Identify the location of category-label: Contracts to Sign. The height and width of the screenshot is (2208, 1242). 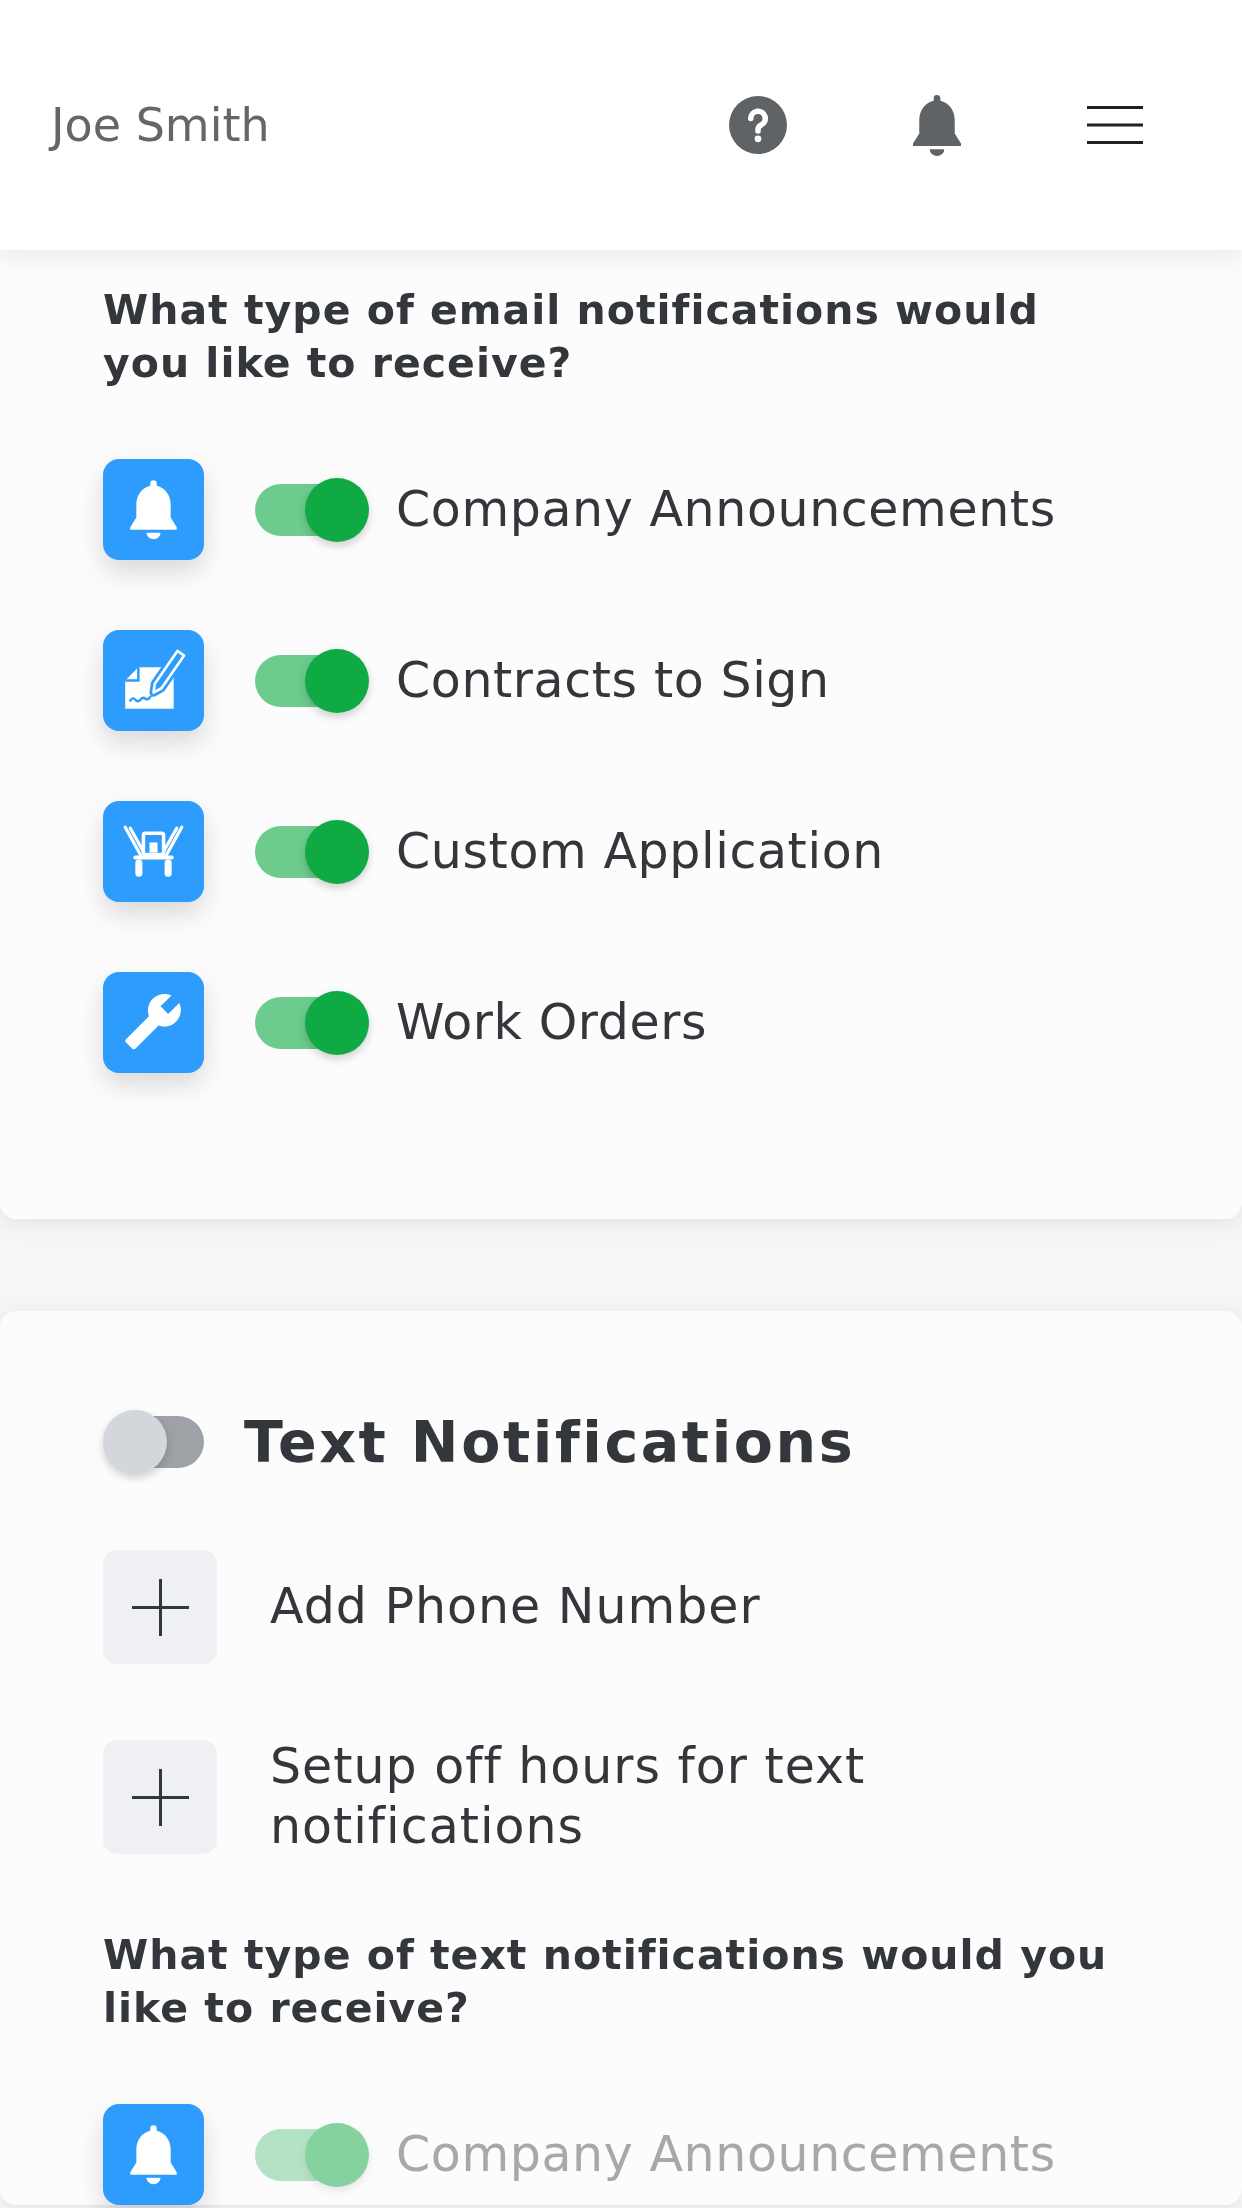
(613, 680).